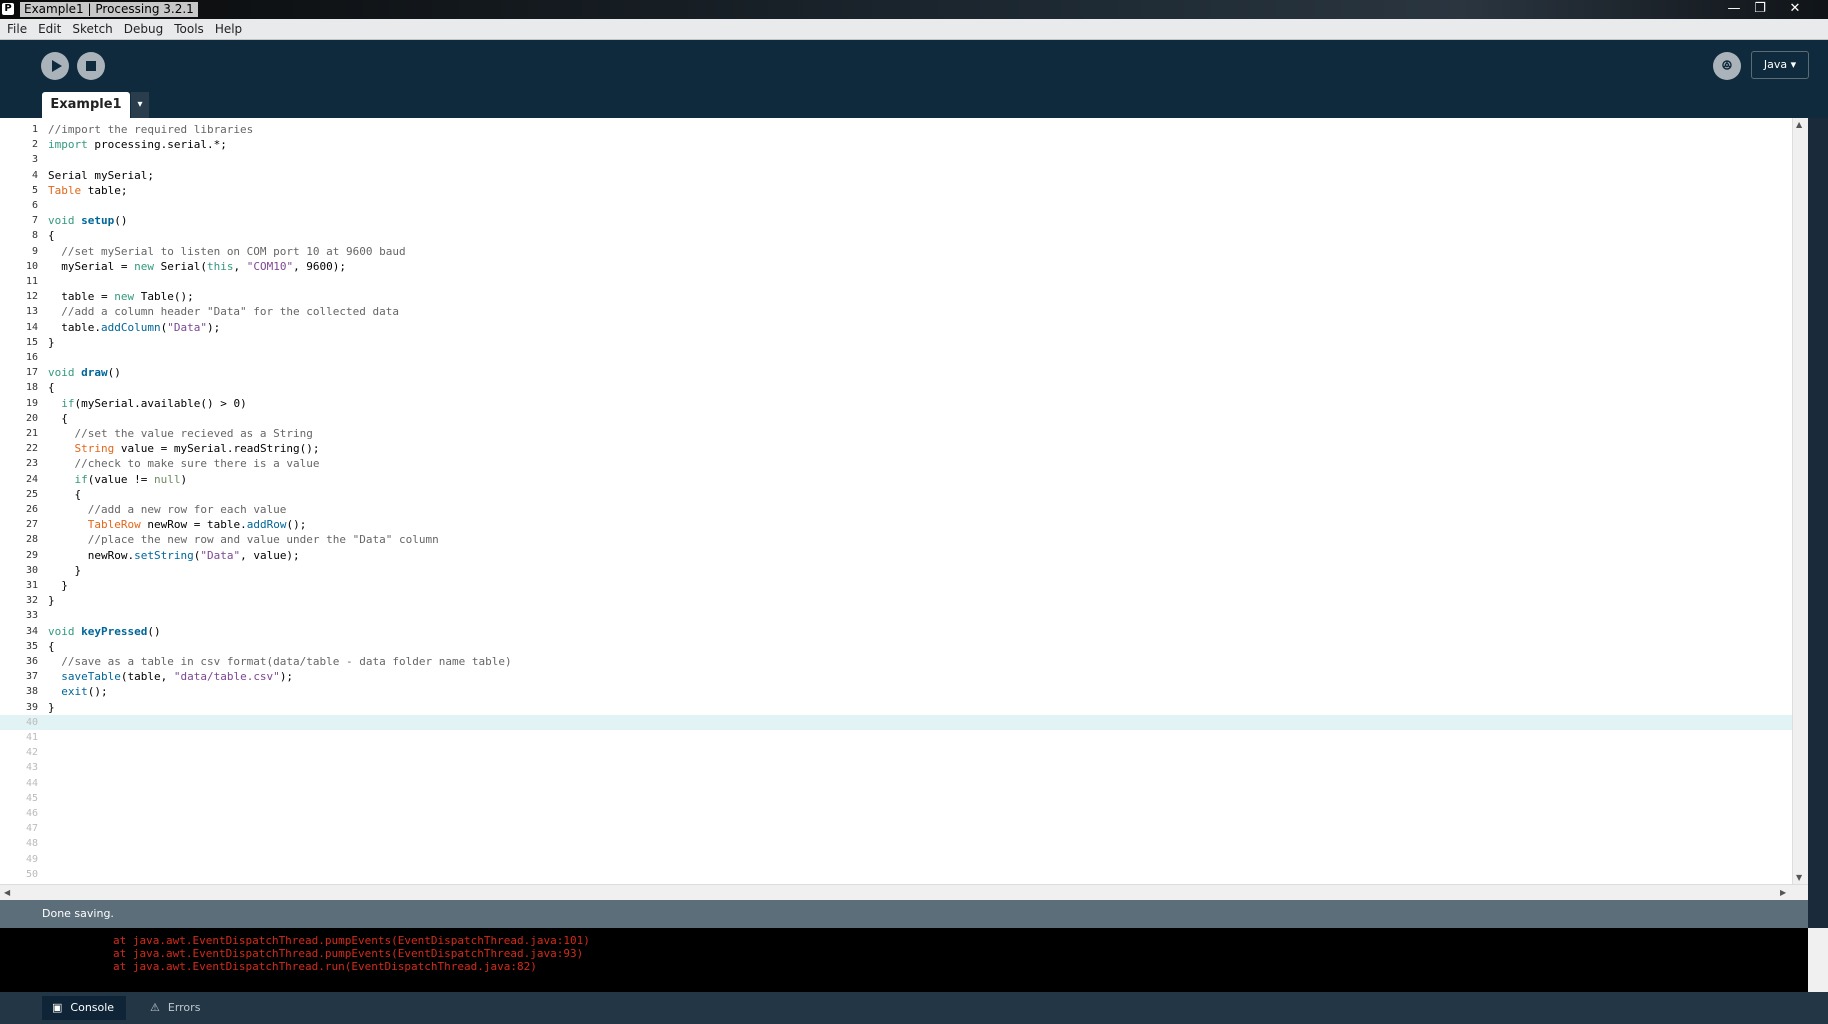 The width and height of the screenshot is (1828, 1024). Describe the element at coordinates (213, 327) in the screenshot. I see `code-token: );` at that location.